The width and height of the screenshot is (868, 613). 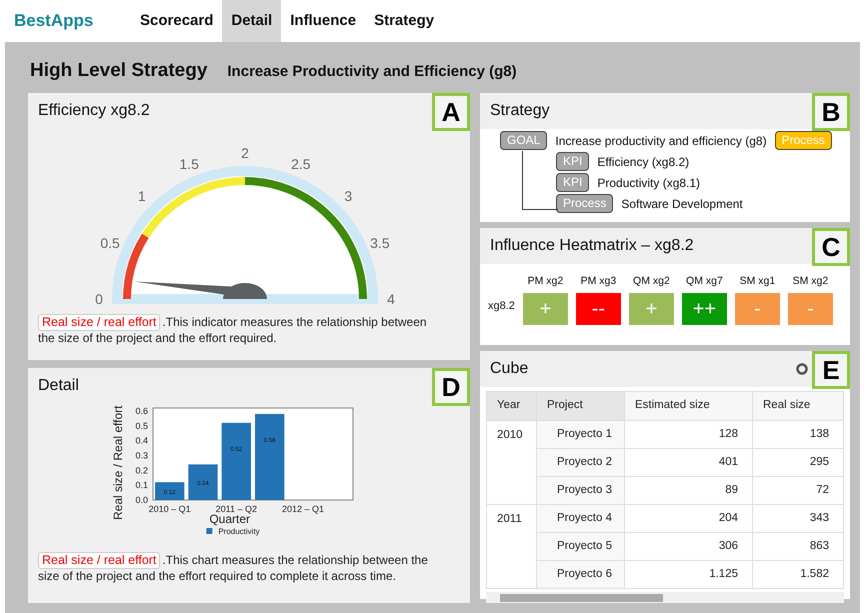 I want to click on panel-title: Strategy, so click(x=520, y=111).